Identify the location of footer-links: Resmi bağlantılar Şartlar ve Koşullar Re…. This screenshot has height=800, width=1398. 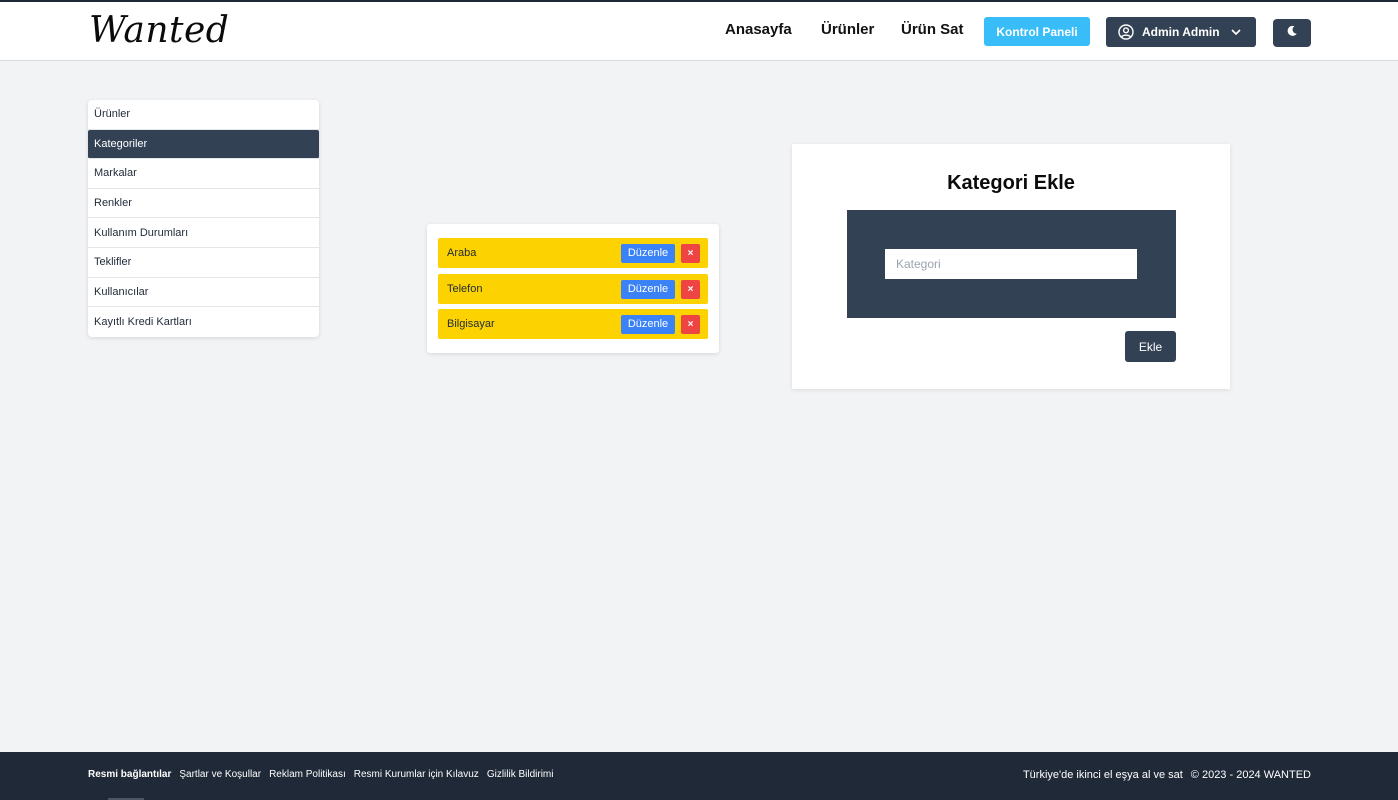
(320, 774).